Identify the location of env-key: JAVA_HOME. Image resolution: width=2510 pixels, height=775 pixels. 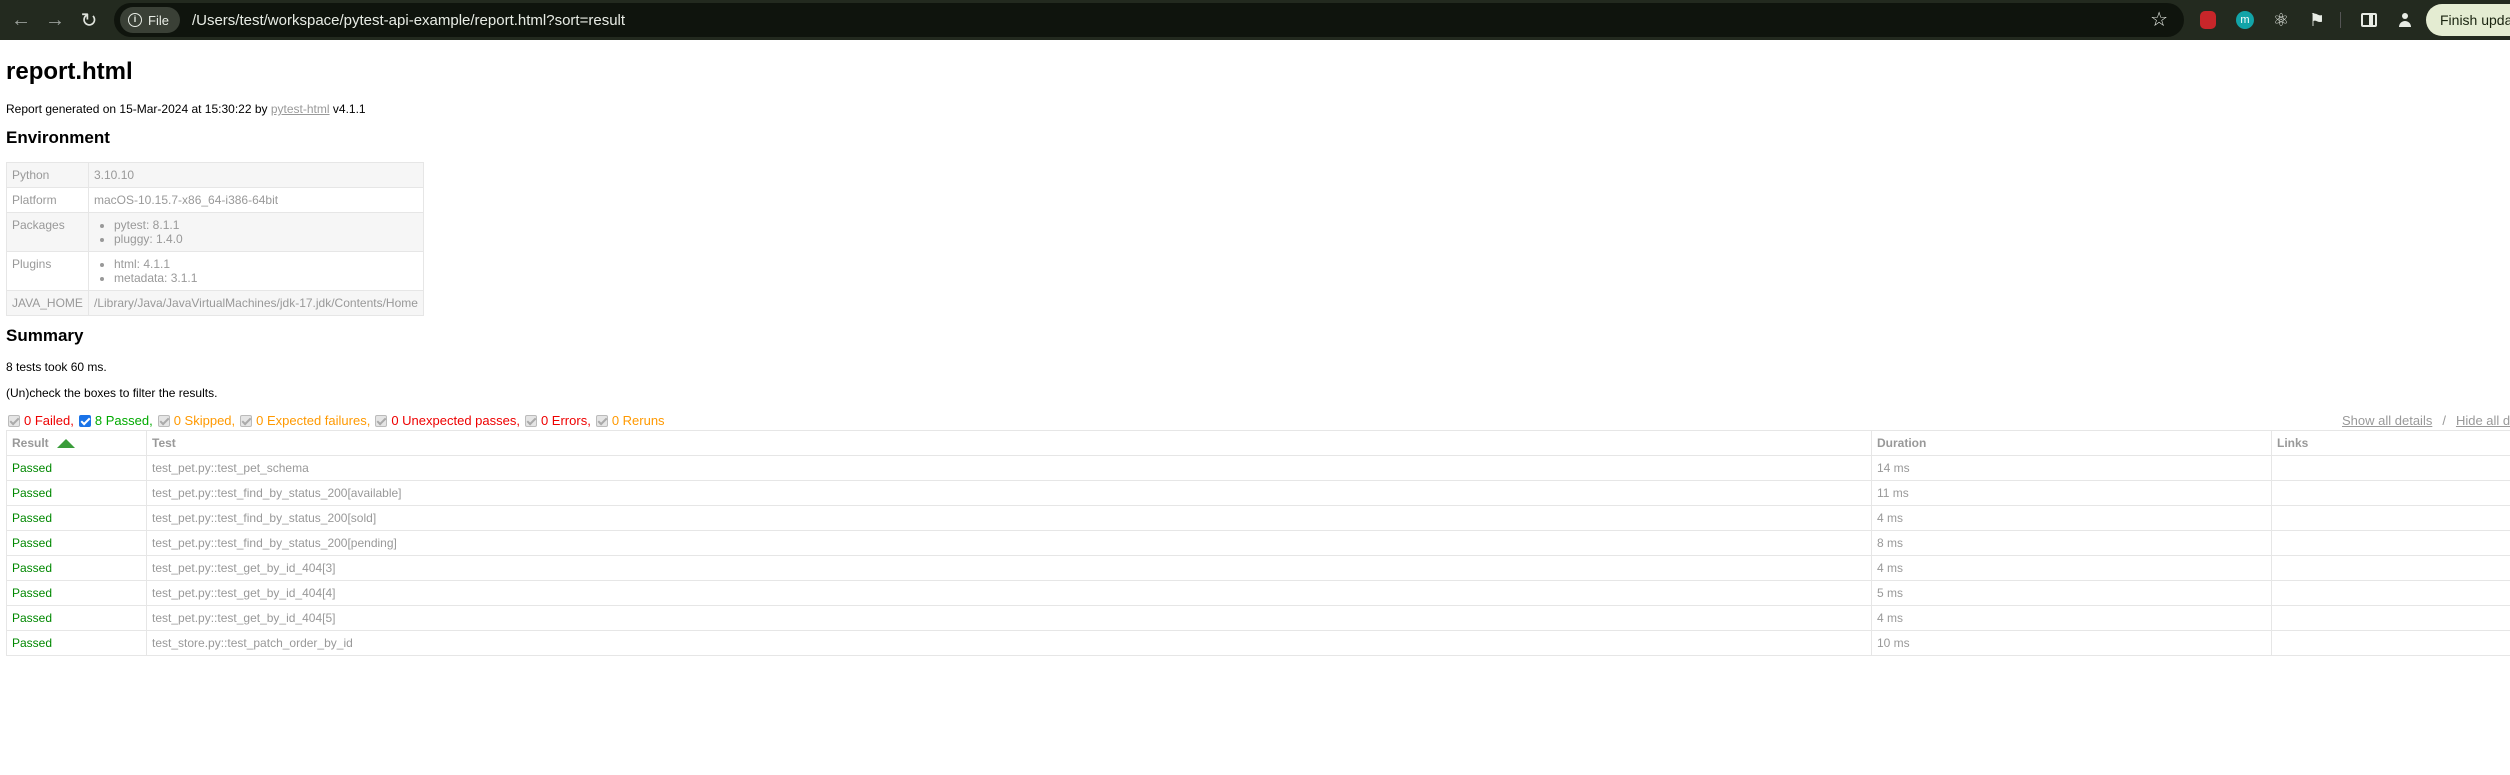
(47, 303).